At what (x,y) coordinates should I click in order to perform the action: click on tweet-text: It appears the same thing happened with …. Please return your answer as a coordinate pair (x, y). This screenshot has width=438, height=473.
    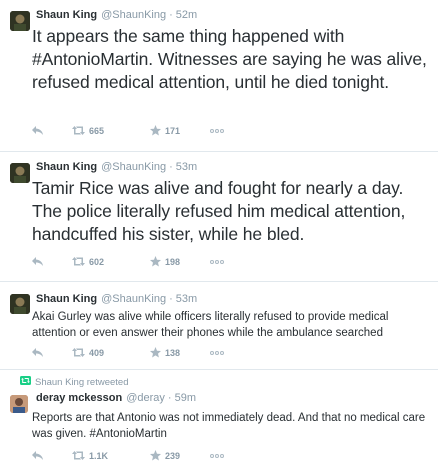
    Looking at the image, I should click on (229, 59).